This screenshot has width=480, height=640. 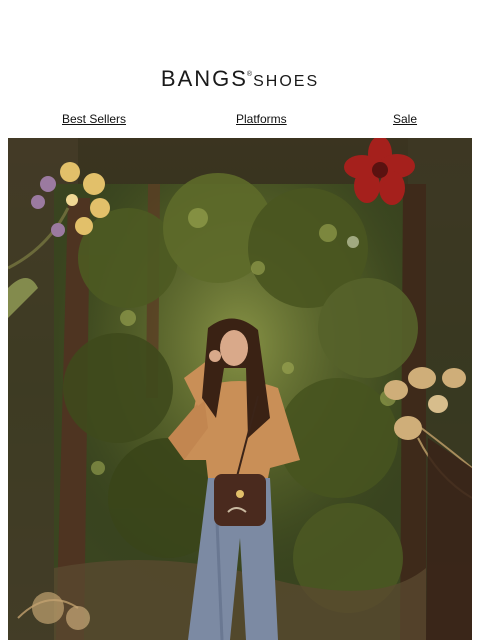 What do you see at coordinates (405, 119) in the screenshot?
I see `nav-link-sale: Sale` at bounding box center [405, 119].